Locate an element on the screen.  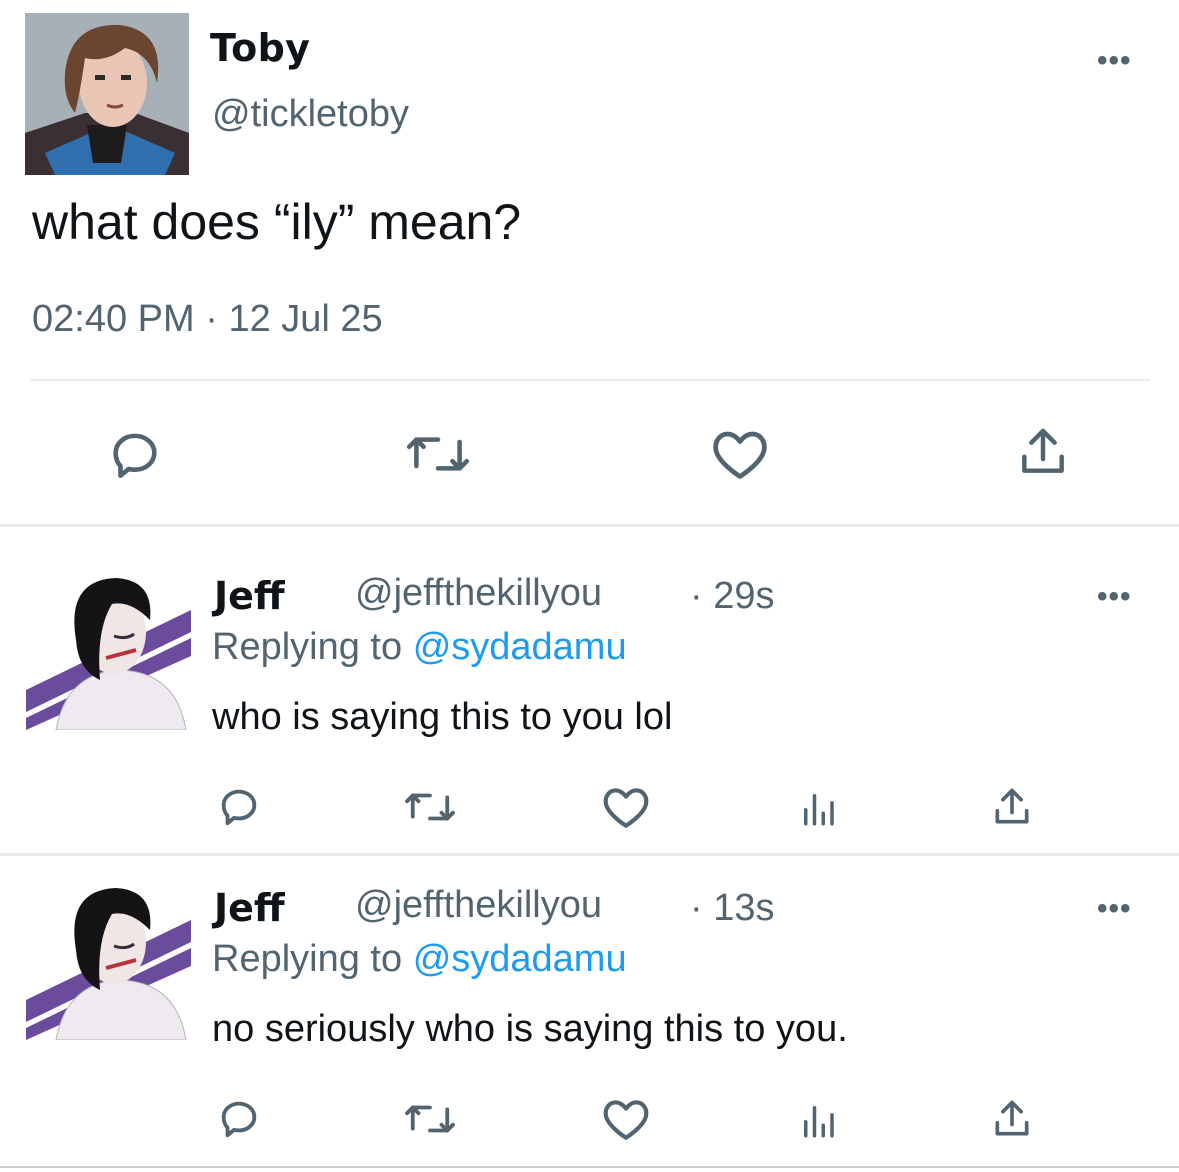
author-handle: @tickletoby is located at coordinates (310, 114).